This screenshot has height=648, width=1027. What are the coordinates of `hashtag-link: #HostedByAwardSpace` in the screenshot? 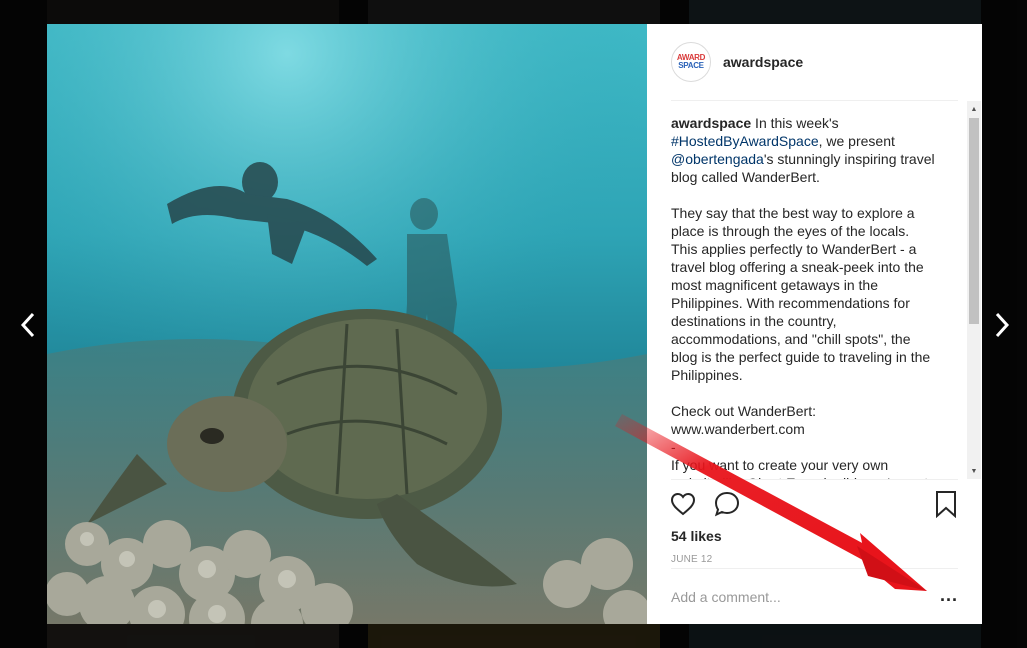 It's located at (745, 141).